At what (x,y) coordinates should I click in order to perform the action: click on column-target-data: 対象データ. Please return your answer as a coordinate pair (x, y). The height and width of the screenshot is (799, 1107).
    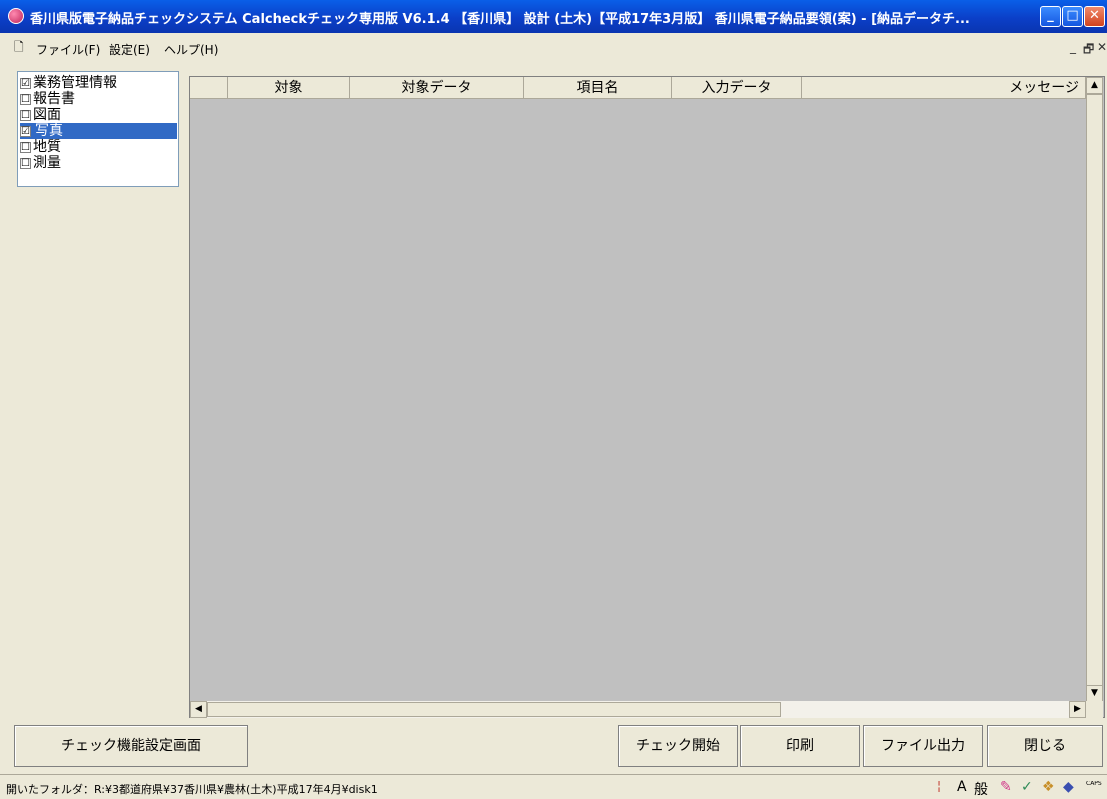
    Looking at the image, I should click on (437, 88).